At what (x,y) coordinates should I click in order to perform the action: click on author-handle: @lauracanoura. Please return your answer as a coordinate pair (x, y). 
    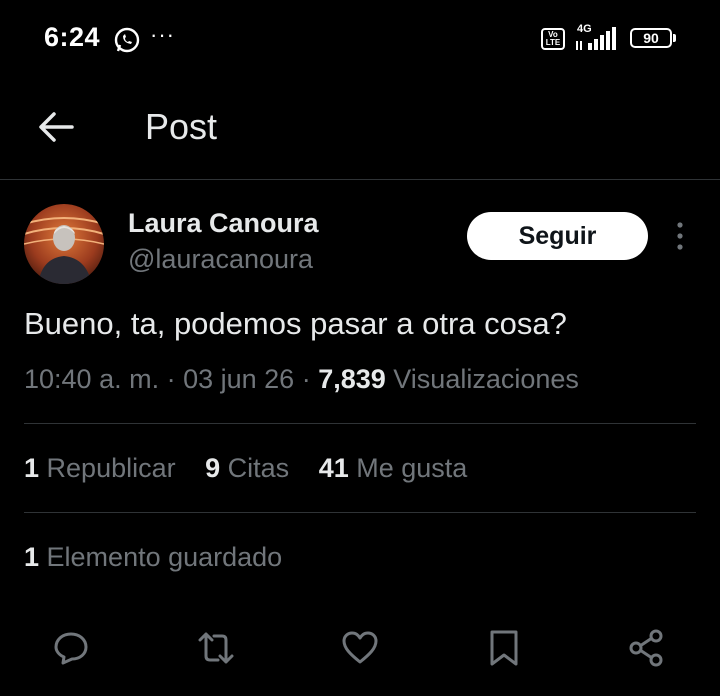
    Looking at the image, I should click on (220, 259).